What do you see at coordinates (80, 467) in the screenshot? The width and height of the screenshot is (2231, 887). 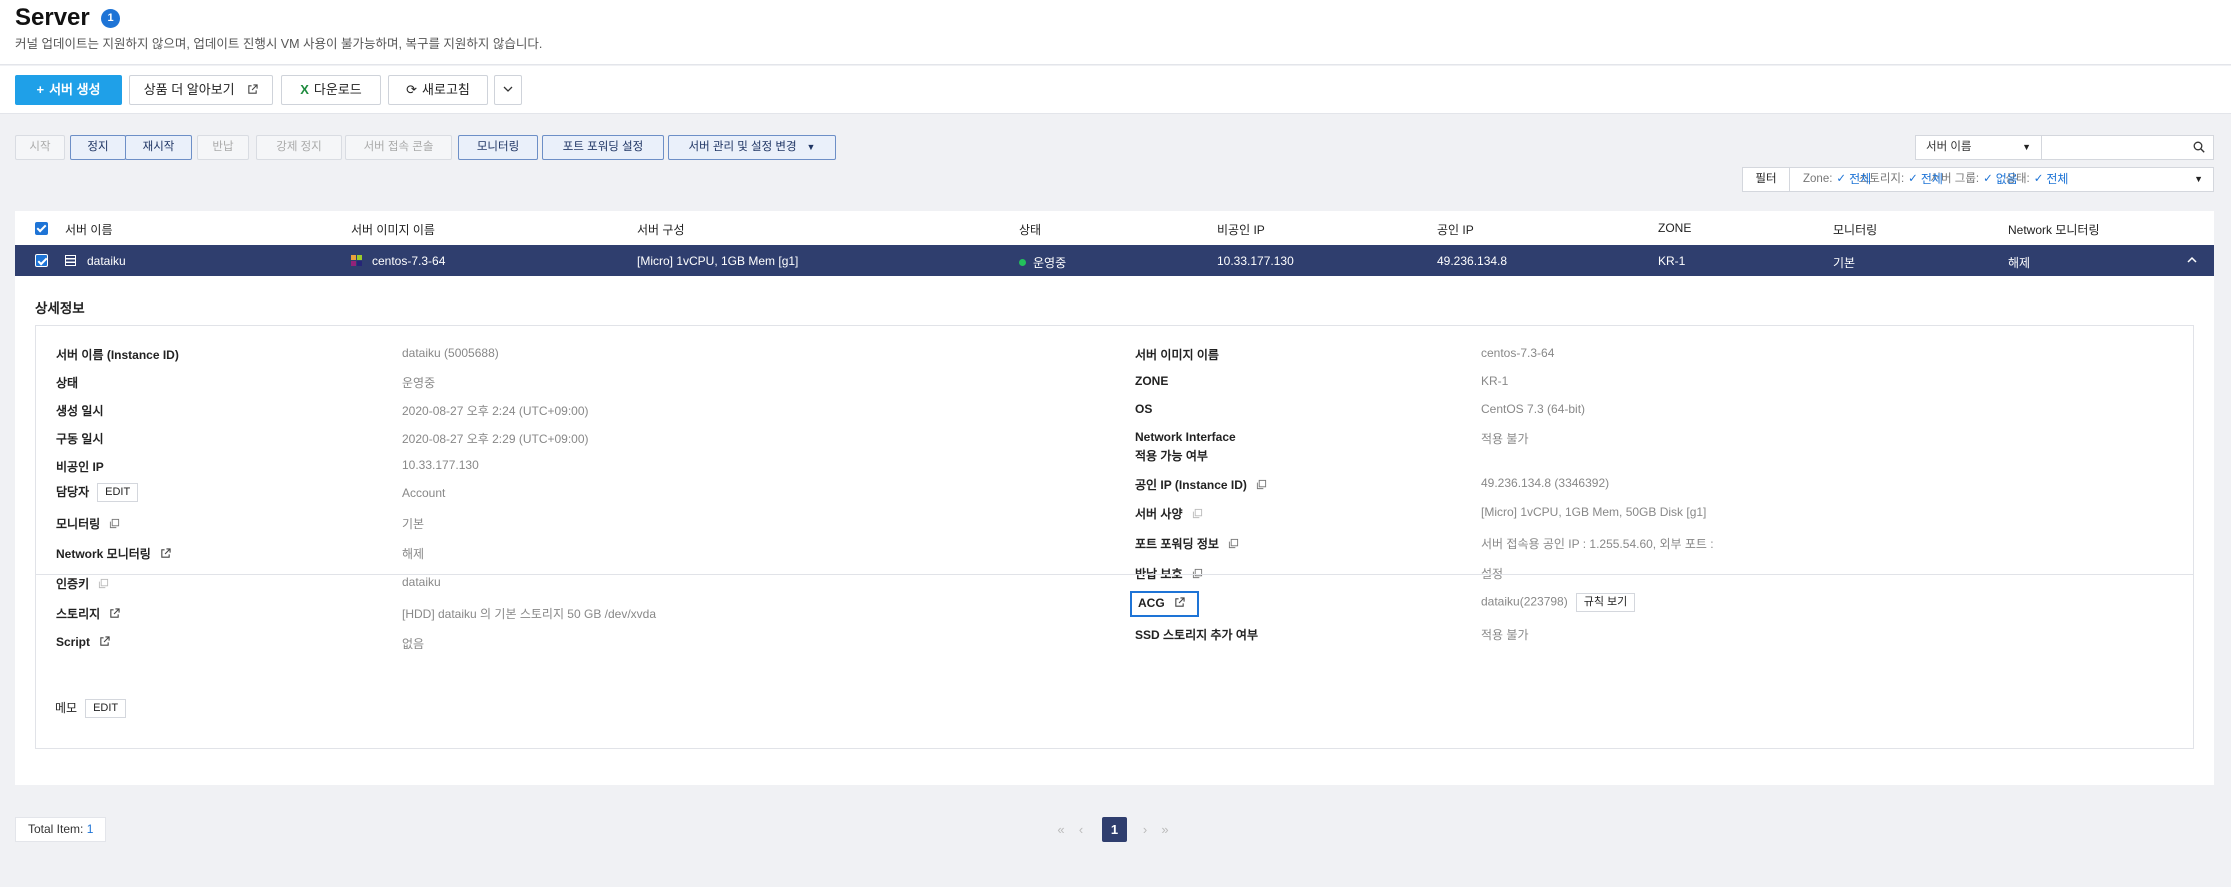 I see `detail-label: 비공인 IP` at bounding box center [80, 467].